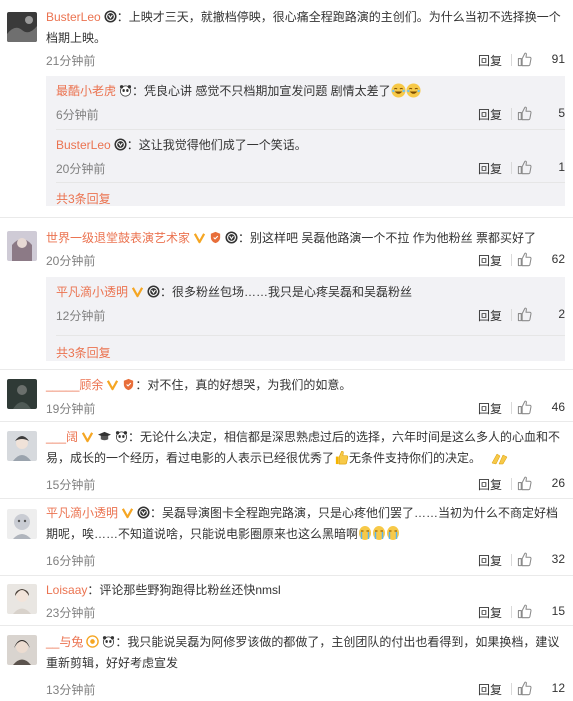  I want to click on comment-item: Loisaay：评论那些野狗跑得比粉丝还快nmsl 23分钟前 回复 15, so click(286, 603).